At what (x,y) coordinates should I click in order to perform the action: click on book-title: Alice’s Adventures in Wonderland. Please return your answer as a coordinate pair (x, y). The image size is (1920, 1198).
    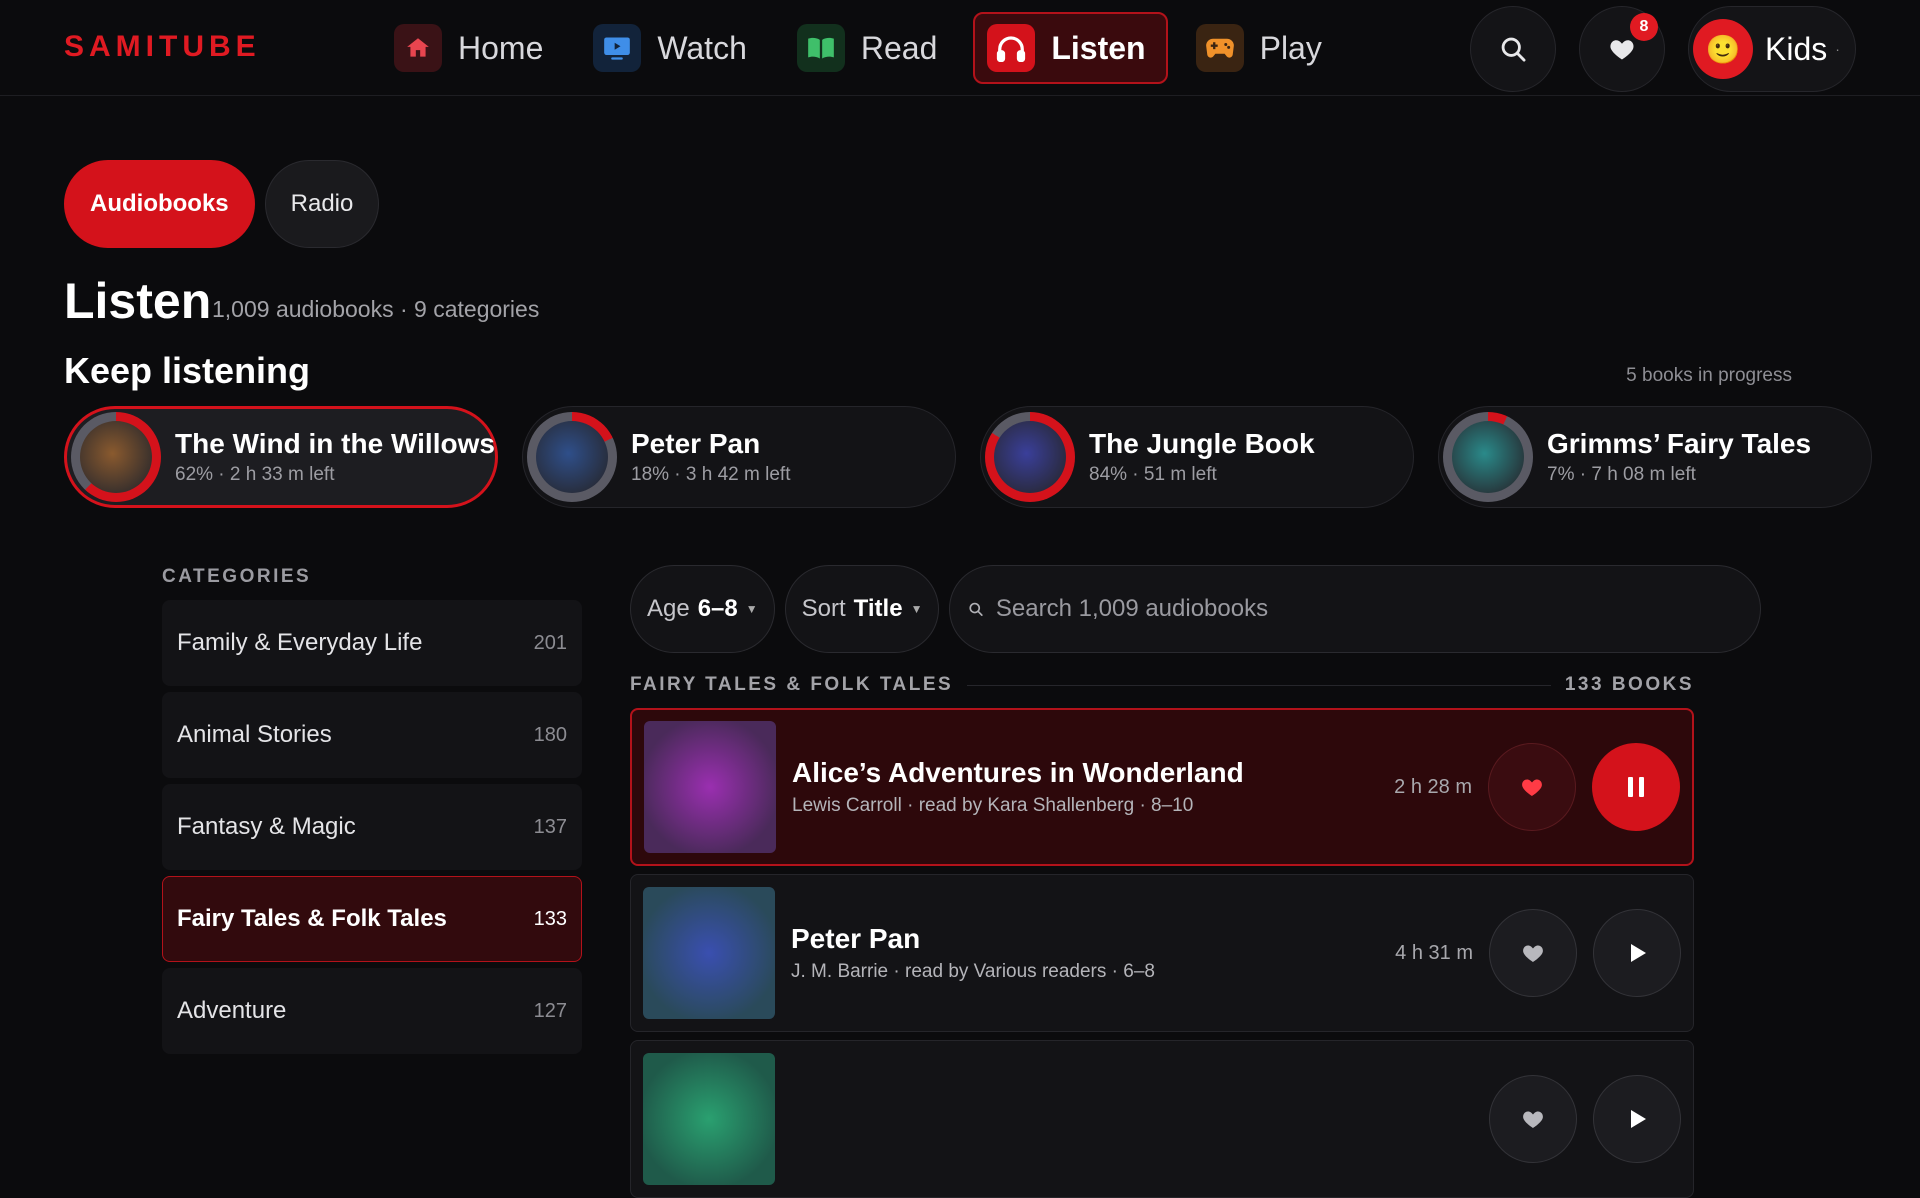
    Looking at the image, I should click on (1018, 772).